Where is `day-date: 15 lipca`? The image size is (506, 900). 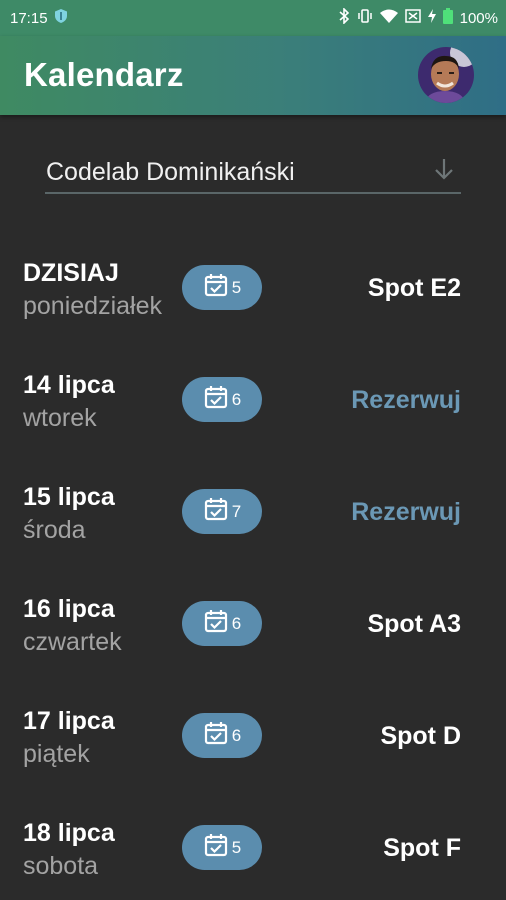 day-date: 15 lipca is located at coordinates (69, 497).